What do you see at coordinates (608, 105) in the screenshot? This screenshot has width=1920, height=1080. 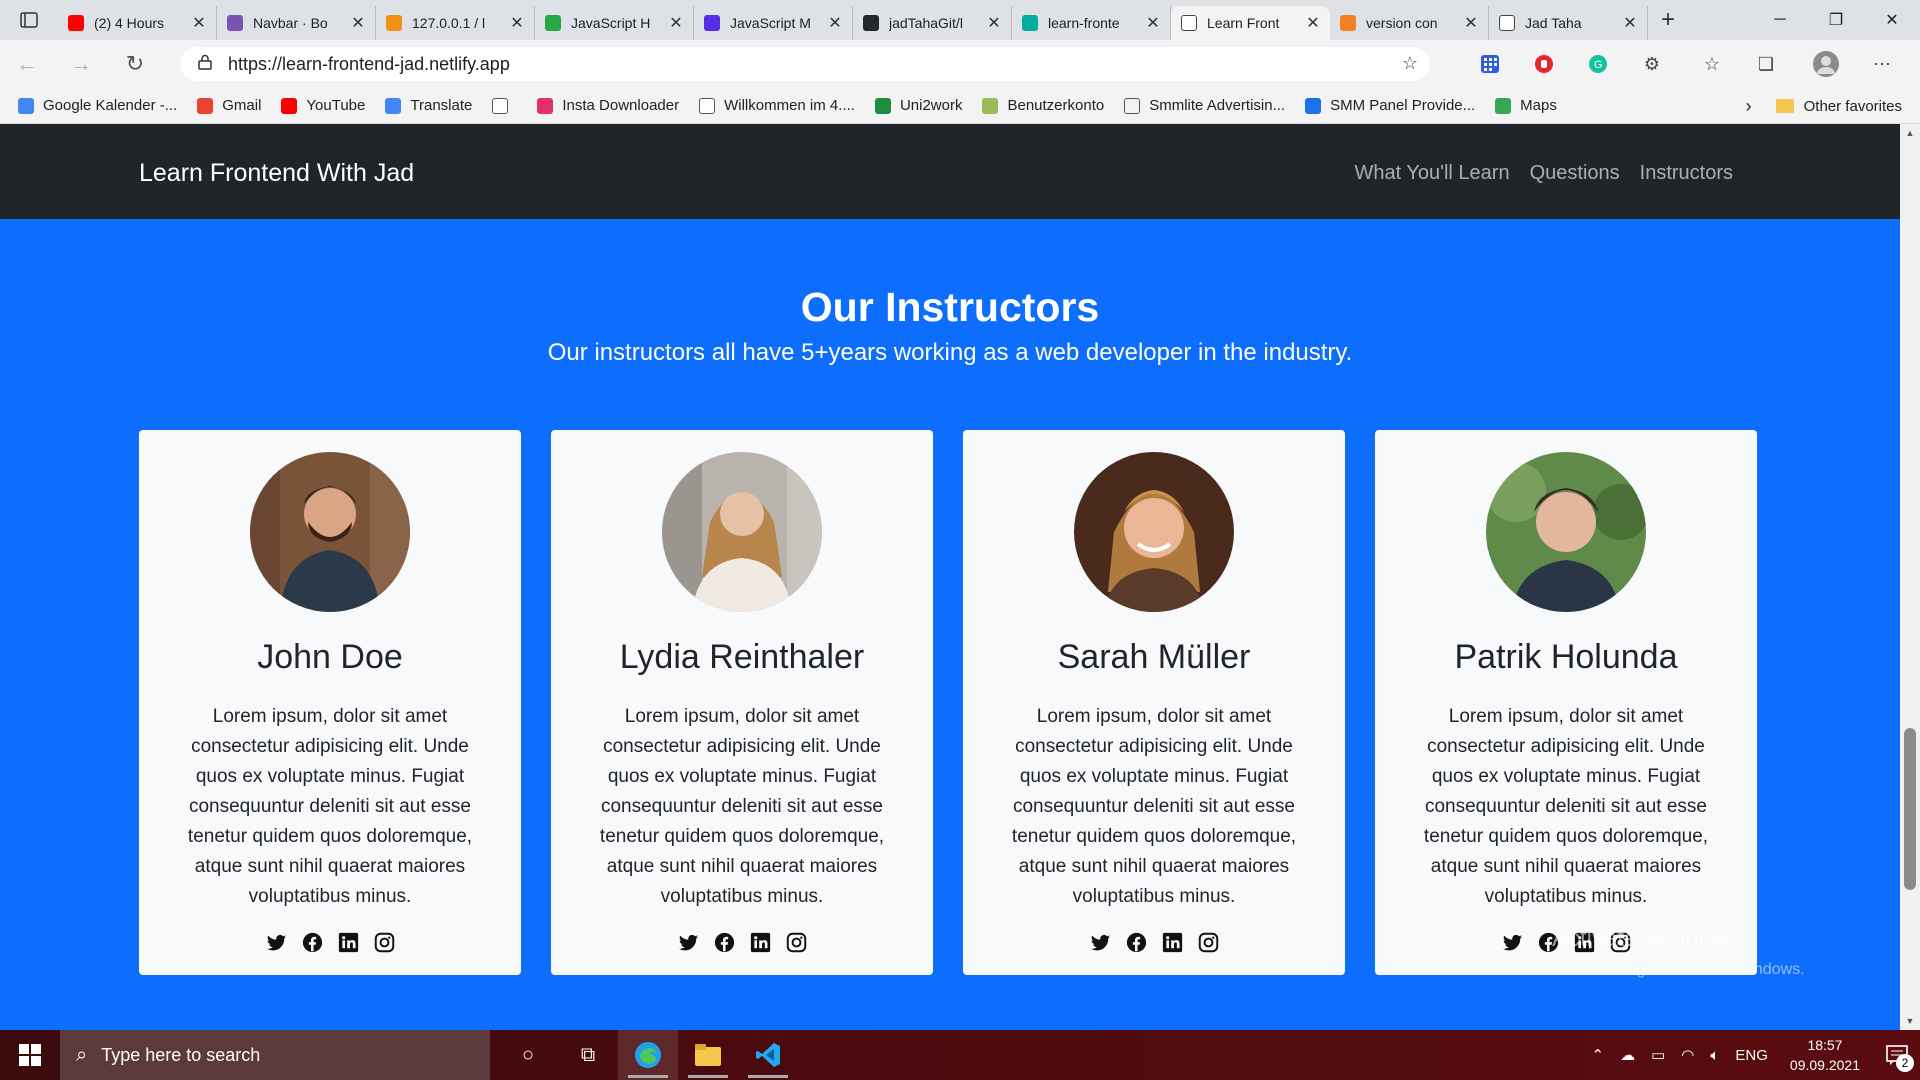 I see `bookmark-item: Insta Downloader` at bounding box center [608, 105].